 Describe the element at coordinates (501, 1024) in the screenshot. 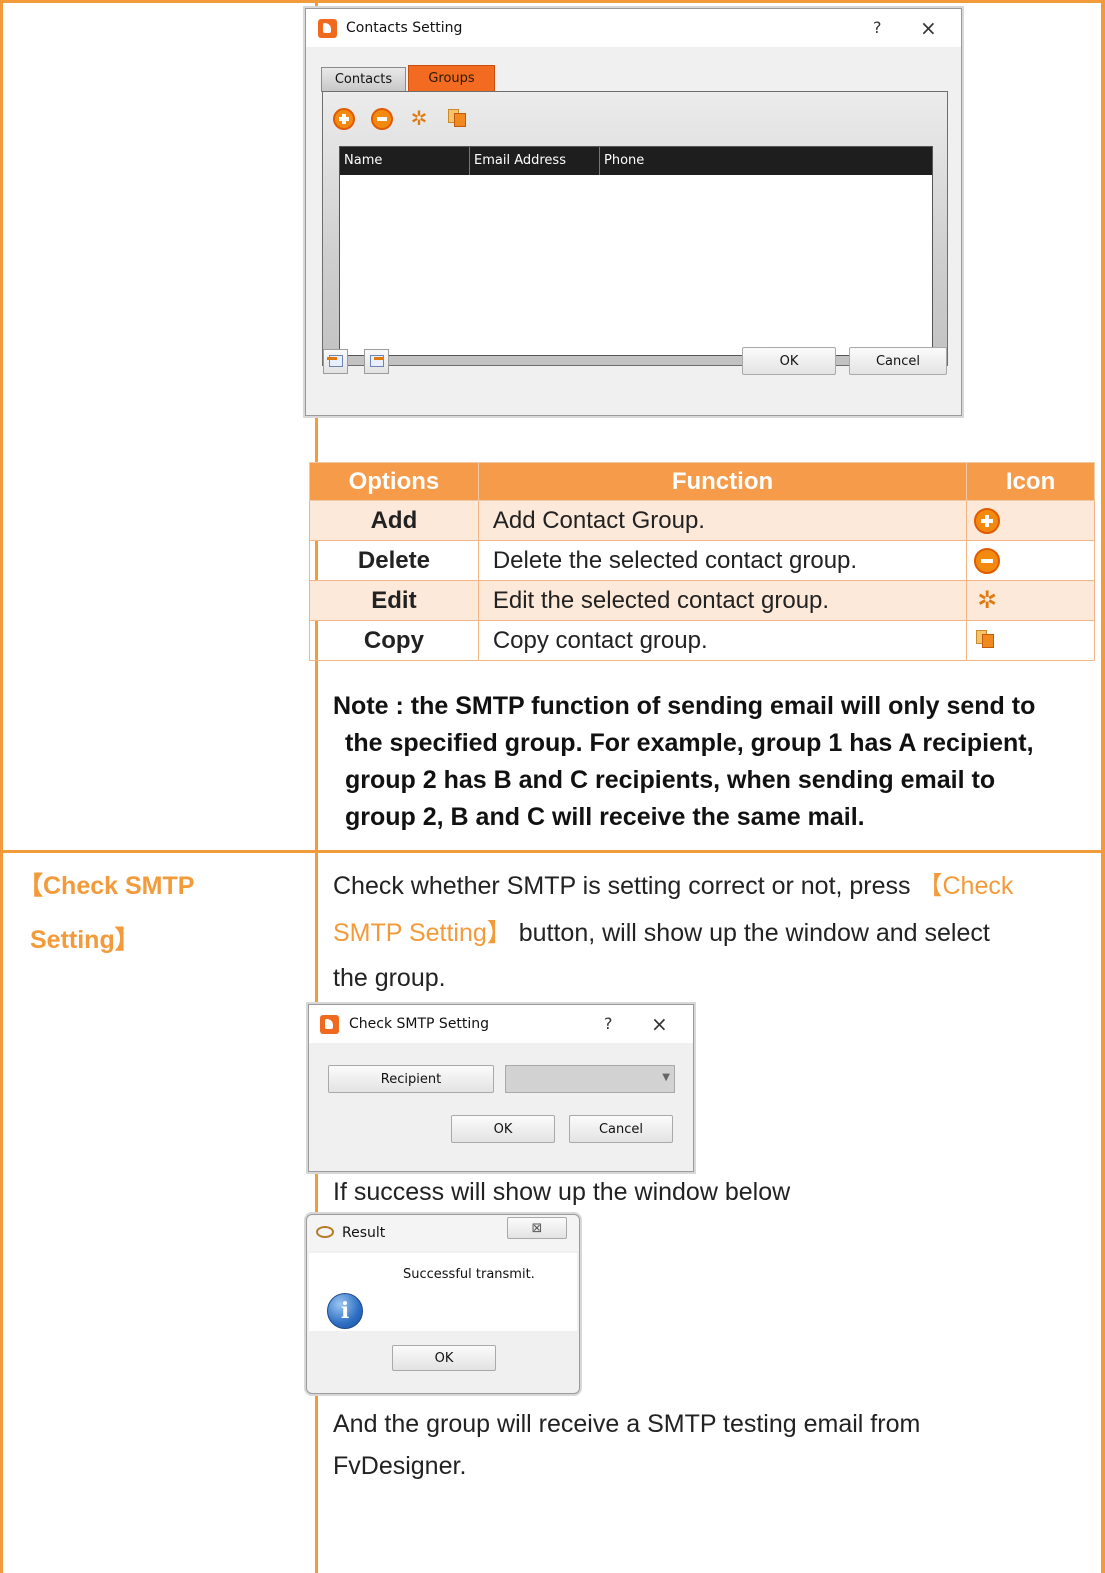

I see `dialog-titlebar: Check SMTP Setting ? ×` at that location.